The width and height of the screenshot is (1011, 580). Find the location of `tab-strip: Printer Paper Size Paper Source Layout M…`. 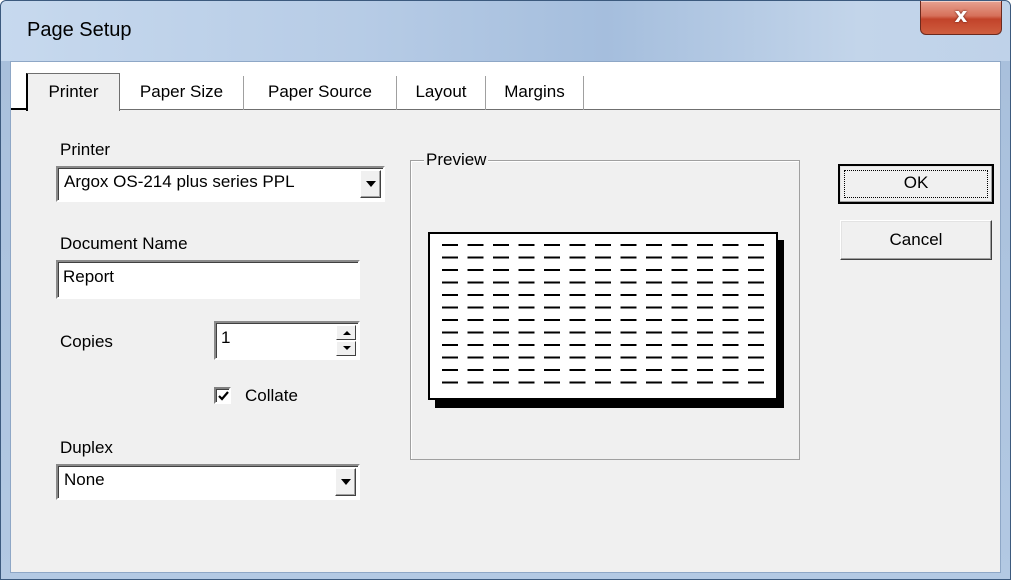

tab-strip: Printer Paper Size Paper Source Layout M… is located at coordinates (505, 86).